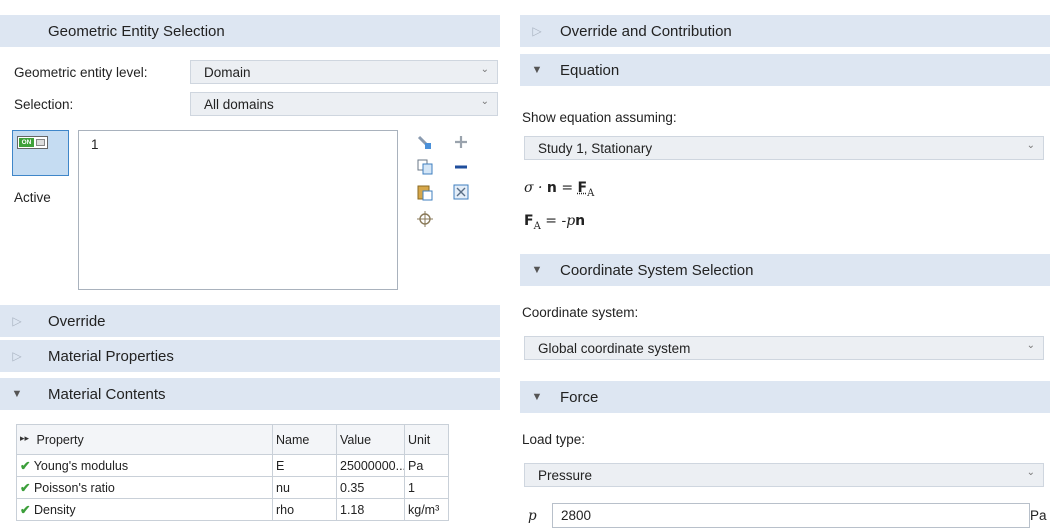  What do you see at coordinates (370, 487) in the screenshot?
I see `value-cell: 0.35` at bounding box center [370, 487].